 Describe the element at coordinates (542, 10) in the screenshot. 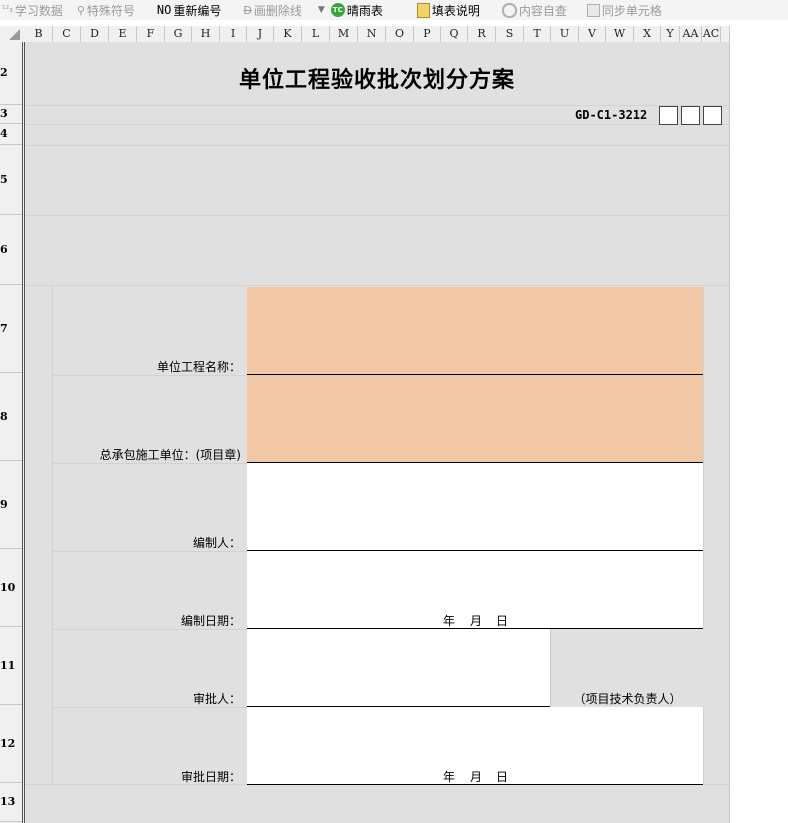

I see `self-check-label: 内容自查` at that location.